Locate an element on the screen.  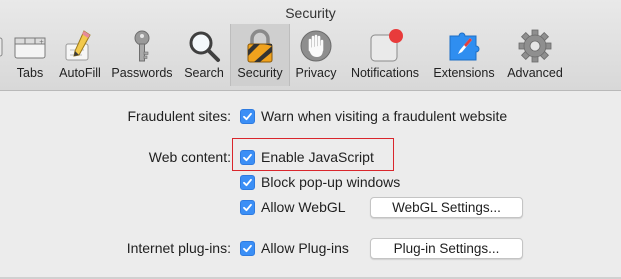
toolbar-label-privacy: Privacy is located at coordinates (316, 73).